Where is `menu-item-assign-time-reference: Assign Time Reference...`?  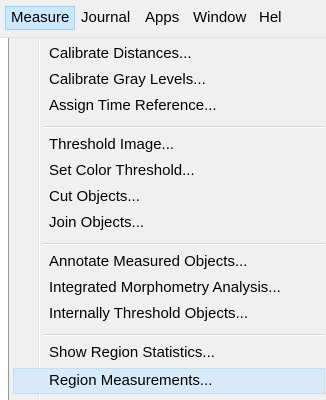
menu-item-assign-time-reference: Assign Time Reference... is located at coordinates (169, 106).